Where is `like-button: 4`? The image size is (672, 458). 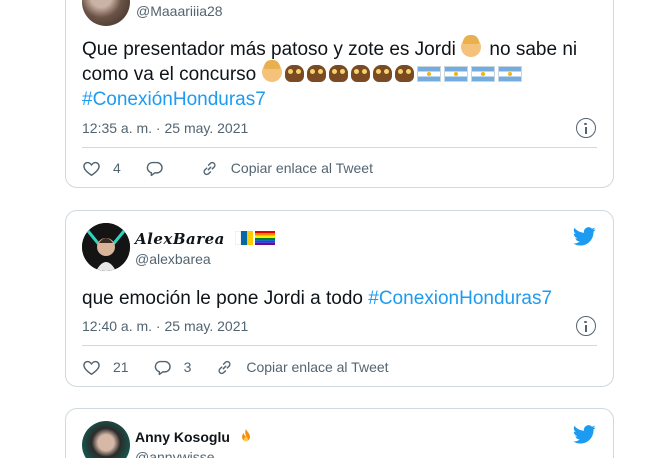 like-button: 4 is located at coordinates (101, 168).